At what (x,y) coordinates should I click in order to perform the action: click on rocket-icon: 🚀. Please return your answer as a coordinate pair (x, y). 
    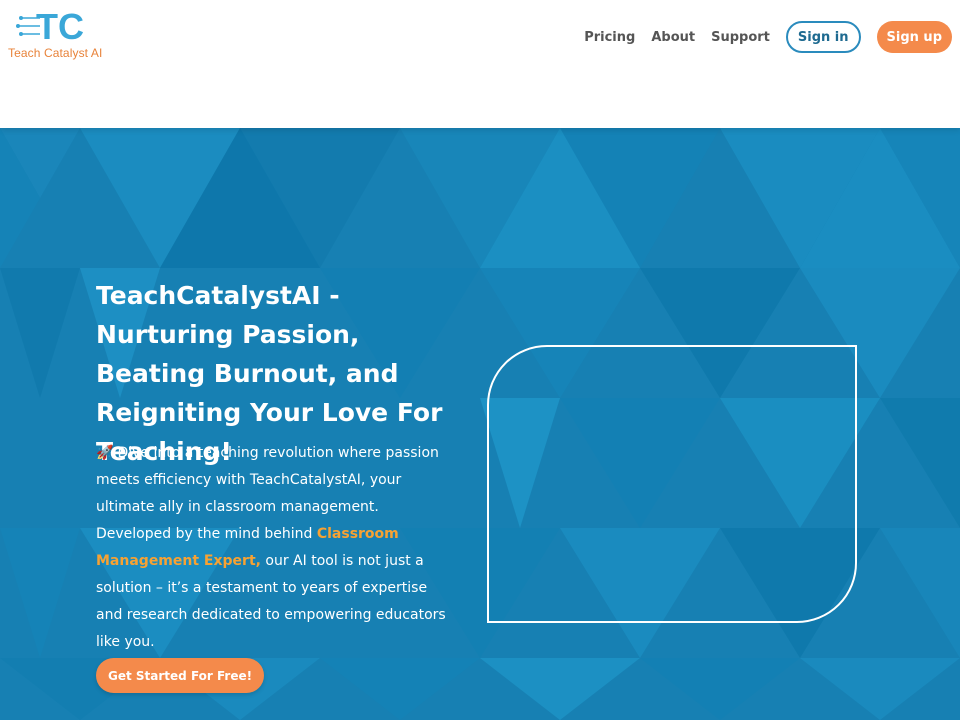
    Looking at the image, I should click on (105, 453).